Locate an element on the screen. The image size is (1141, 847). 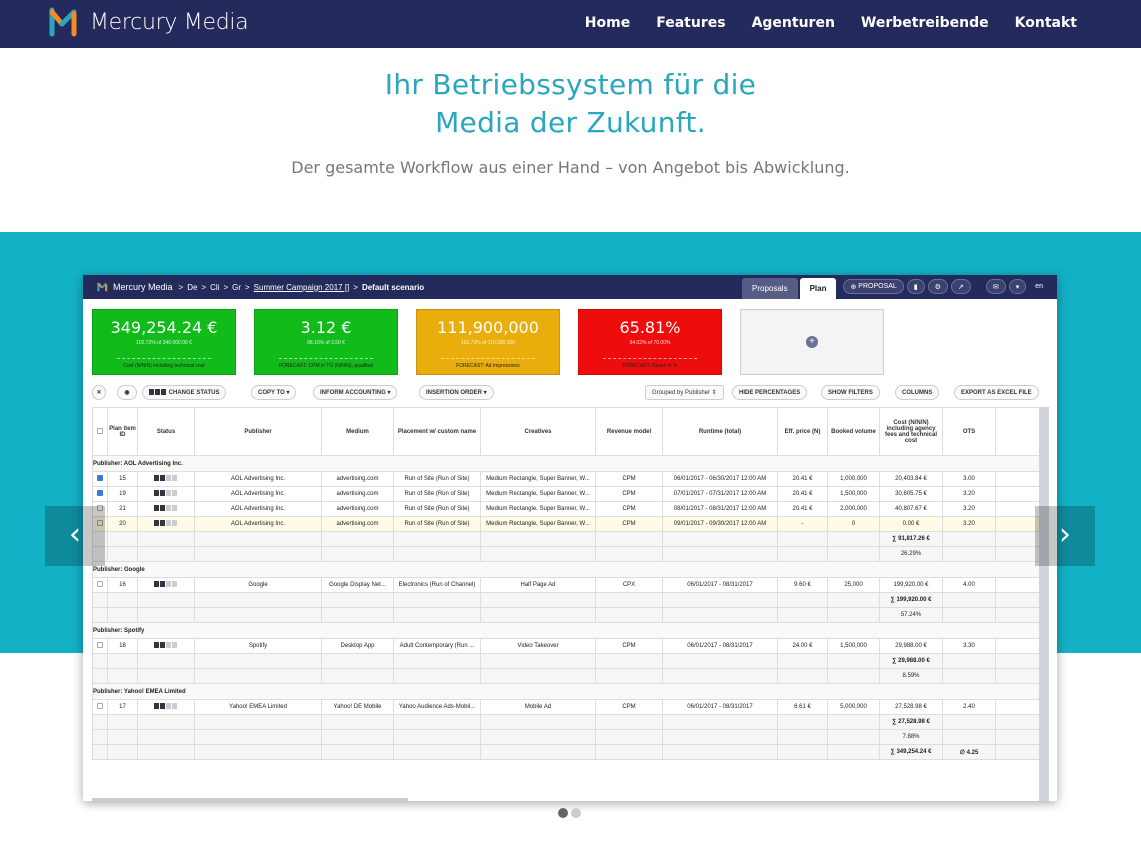
column-header: Eff. price (N) is located at coordinates (802, 431).